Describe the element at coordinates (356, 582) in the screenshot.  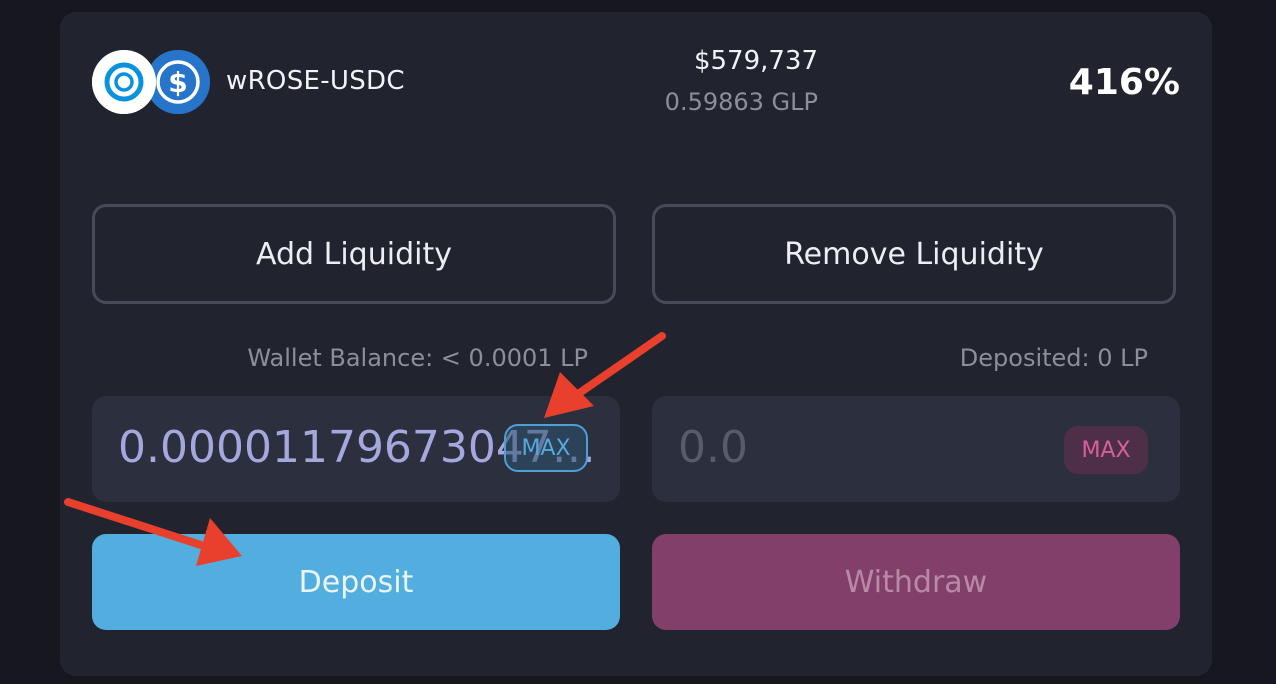
I see `deposit-button: Deposit` at that location.